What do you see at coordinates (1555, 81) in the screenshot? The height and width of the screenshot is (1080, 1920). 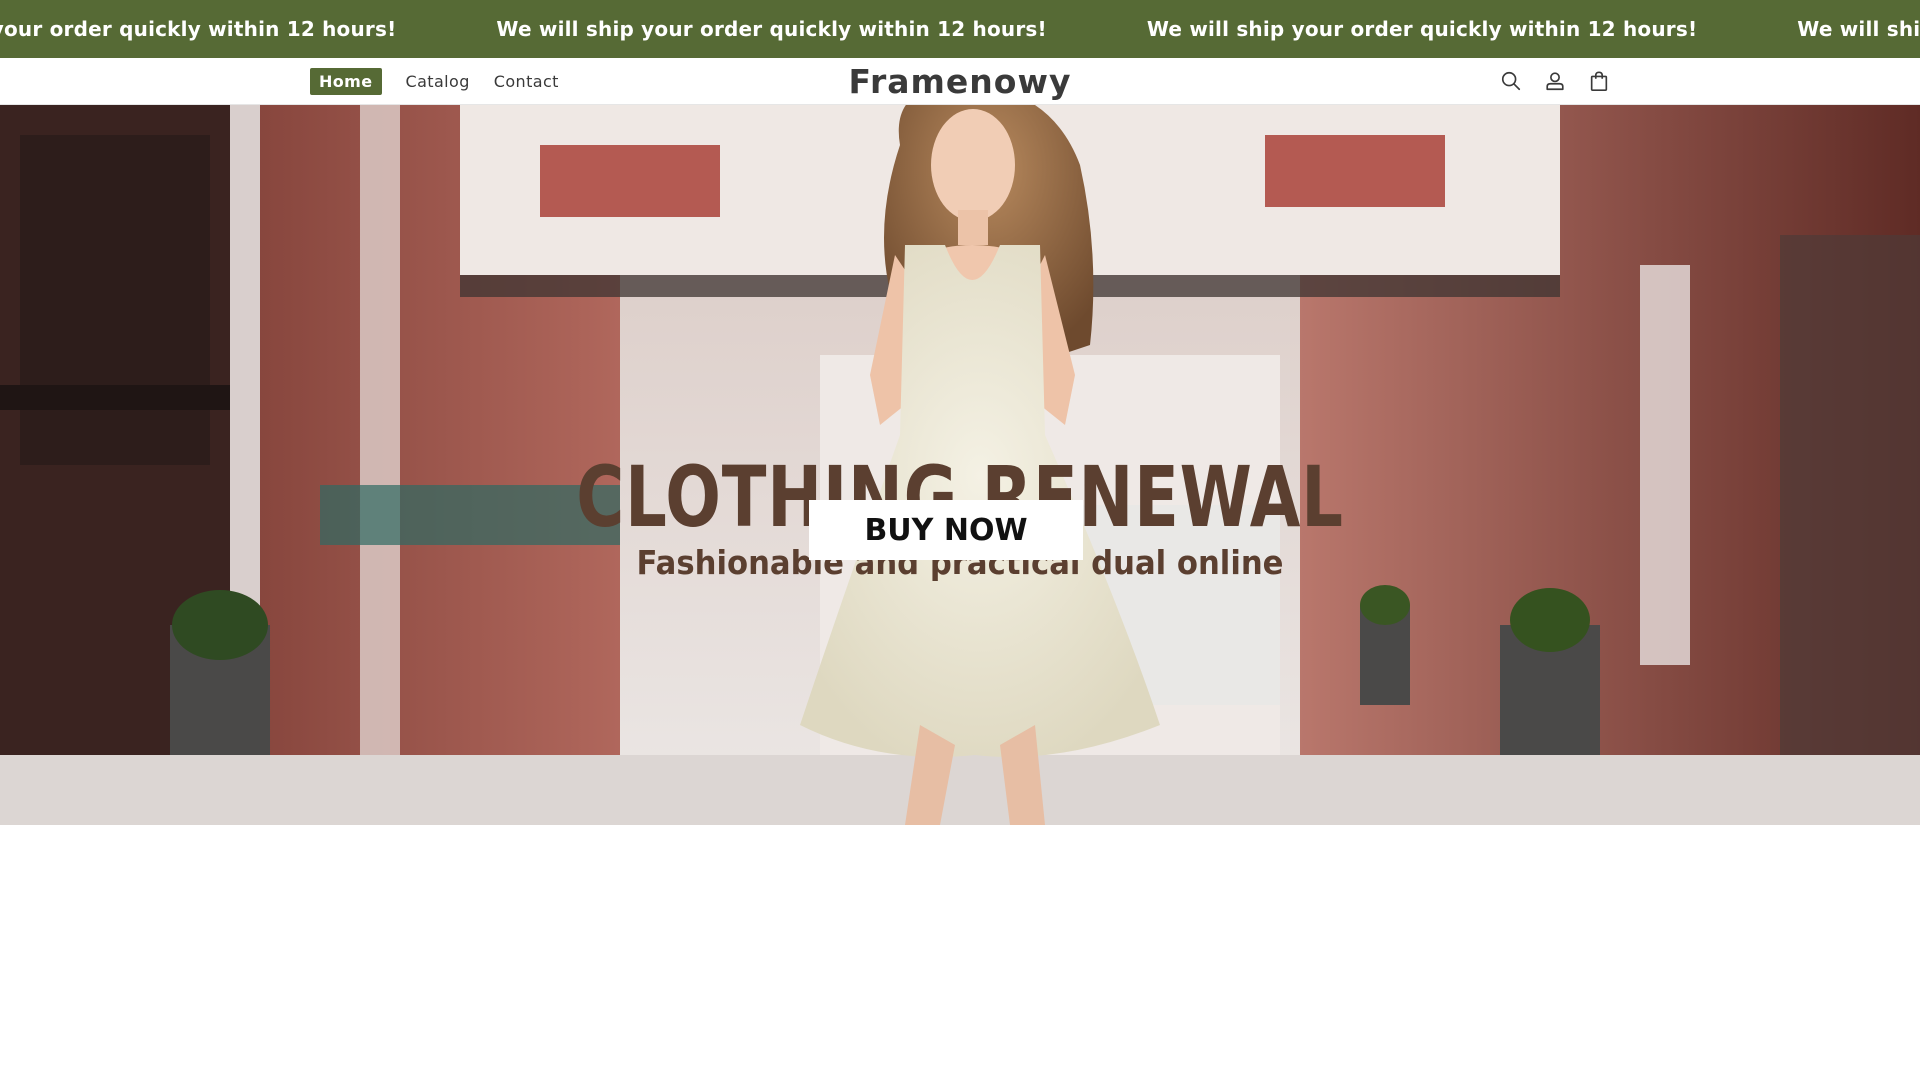 I see `account-icon` at bounding box center [1555, 81].